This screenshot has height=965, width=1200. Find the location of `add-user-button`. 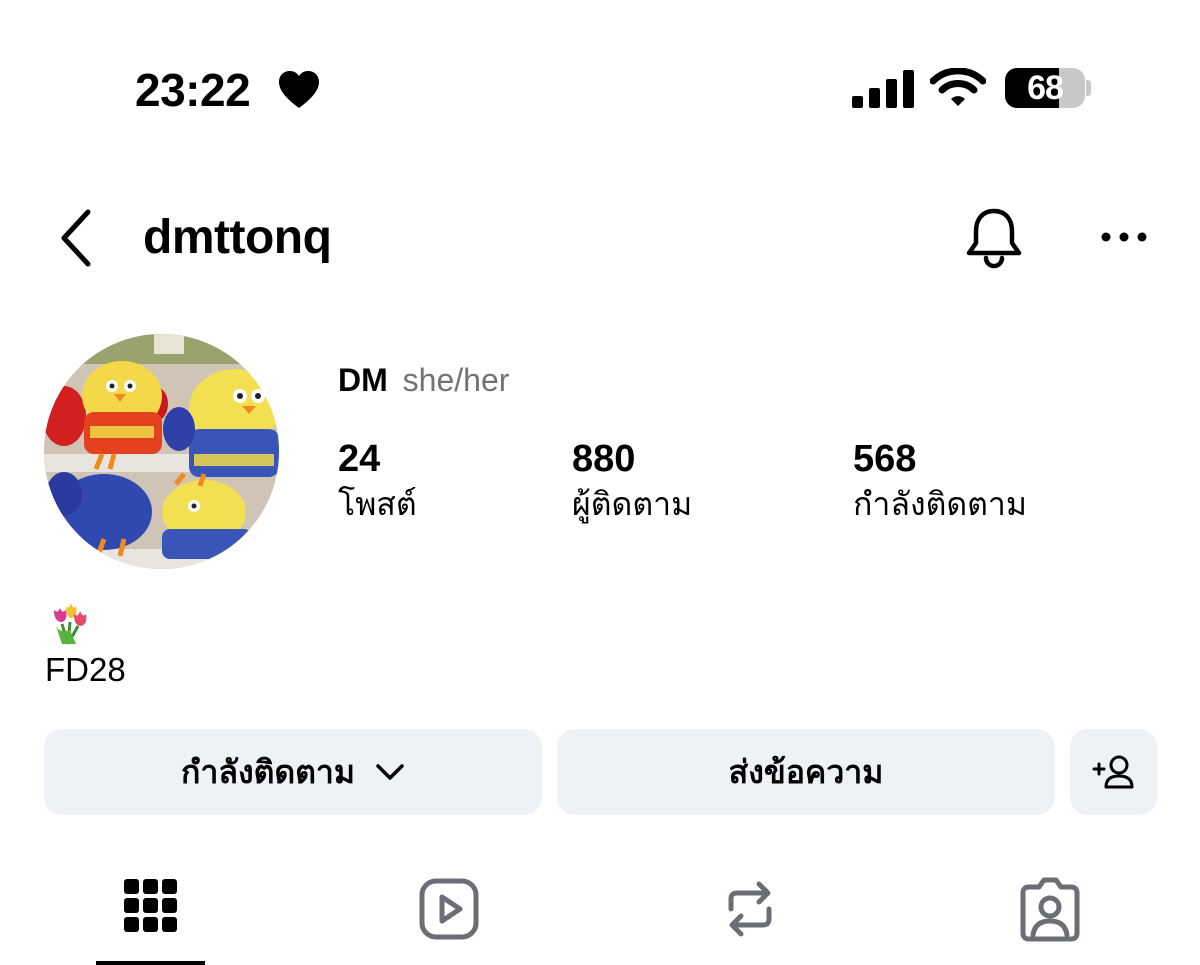

add-user-button is located at coordinates (1113, 772).